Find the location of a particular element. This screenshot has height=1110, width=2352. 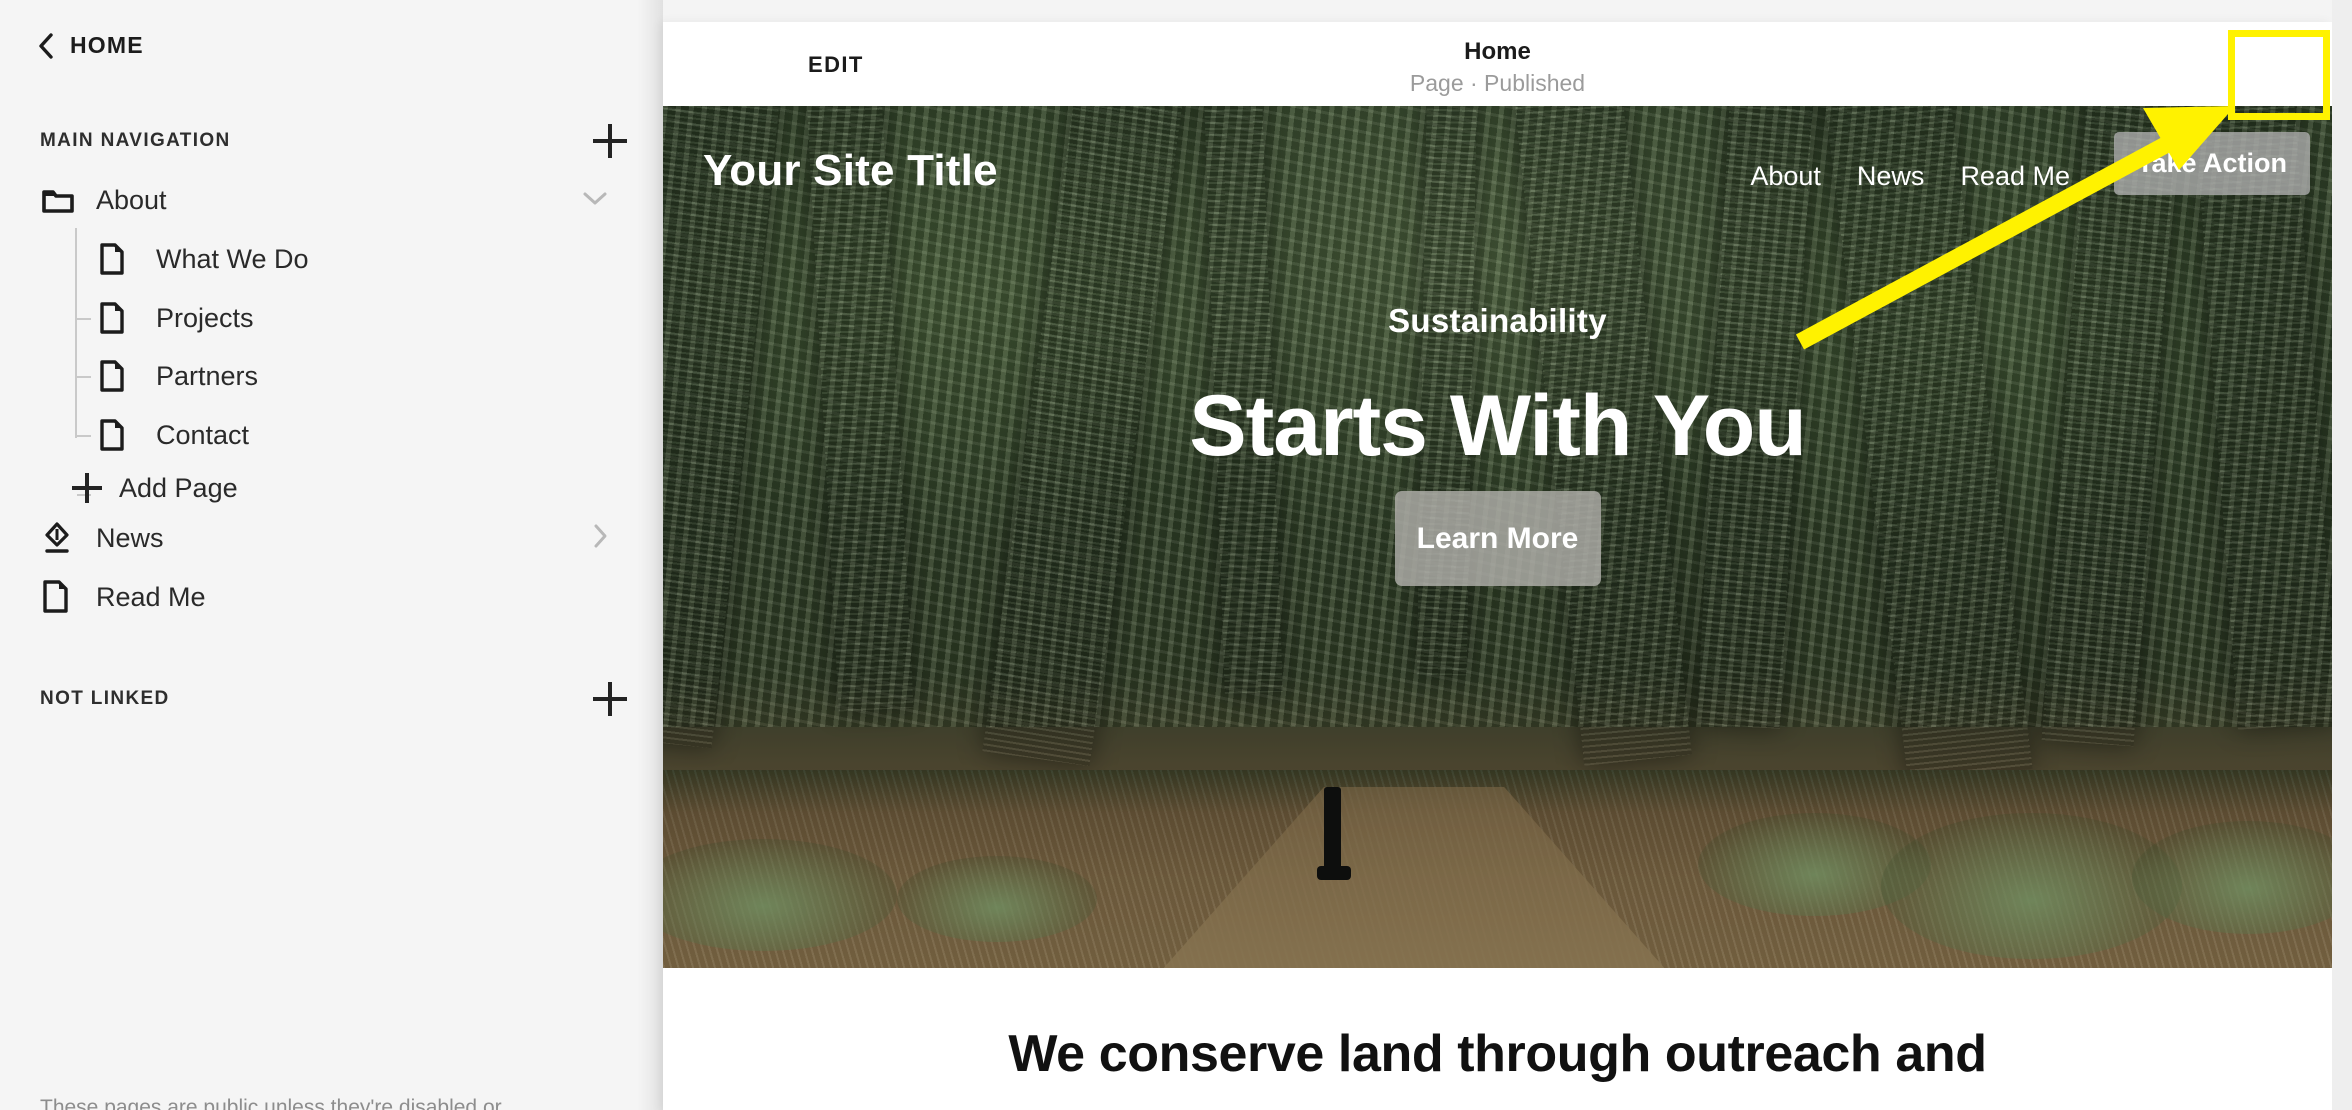

sidebar-item-label: What We Do is located at coordinates (232, 258).